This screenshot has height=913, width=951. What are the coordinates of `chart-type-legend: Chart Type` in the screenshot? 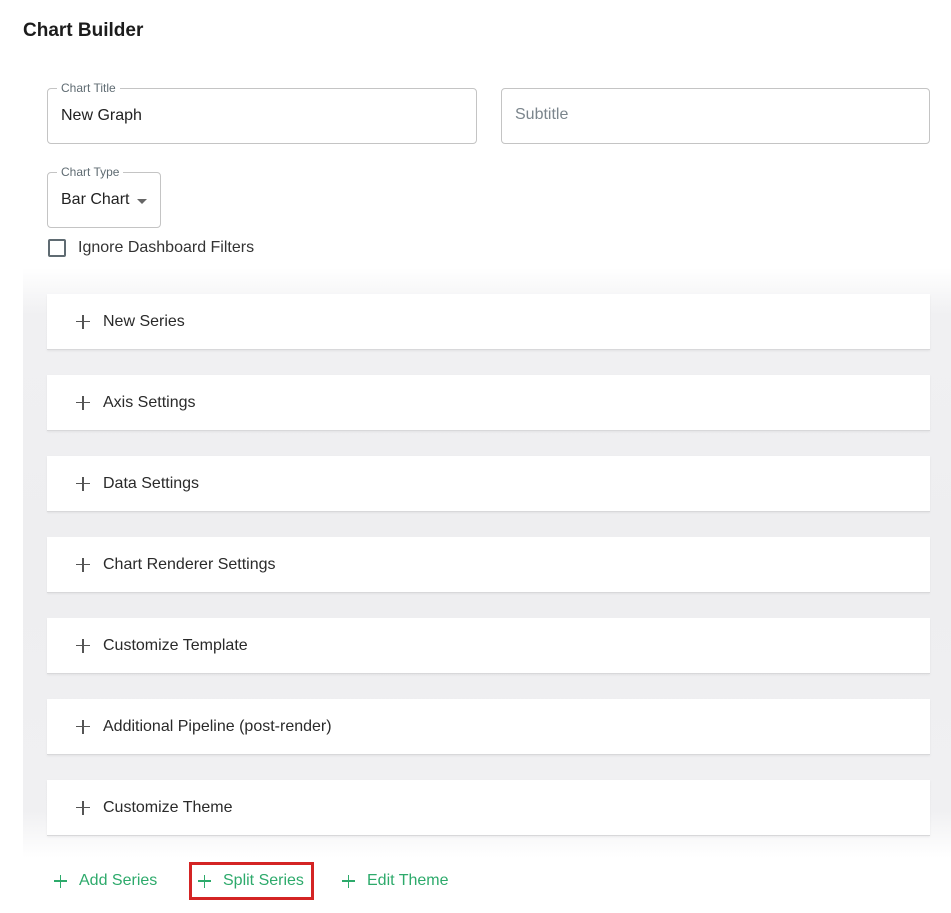 It's located at (90, 172).